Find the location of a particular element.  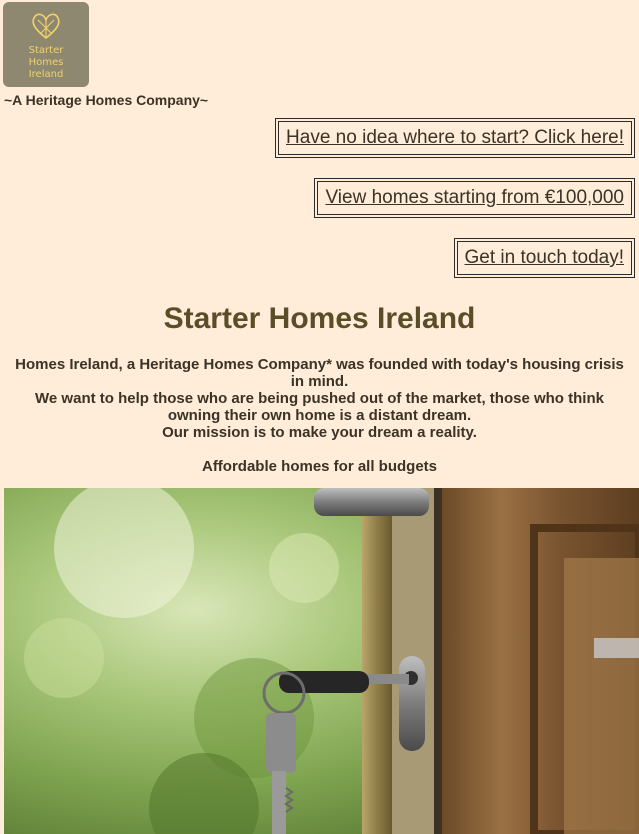

heart-knot-icon is located at coordinates (46, 26).